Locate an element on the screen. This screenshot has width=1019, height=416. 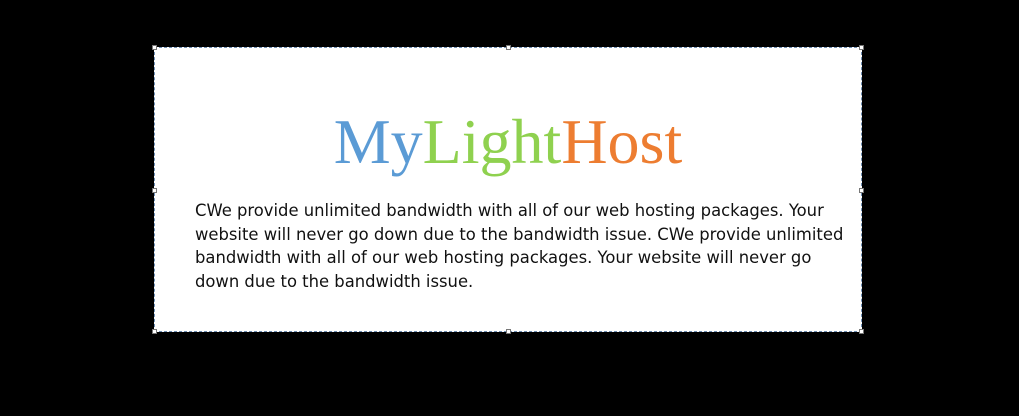
logo-wordmark: MyLightHost is located at coordinates (508, 142).